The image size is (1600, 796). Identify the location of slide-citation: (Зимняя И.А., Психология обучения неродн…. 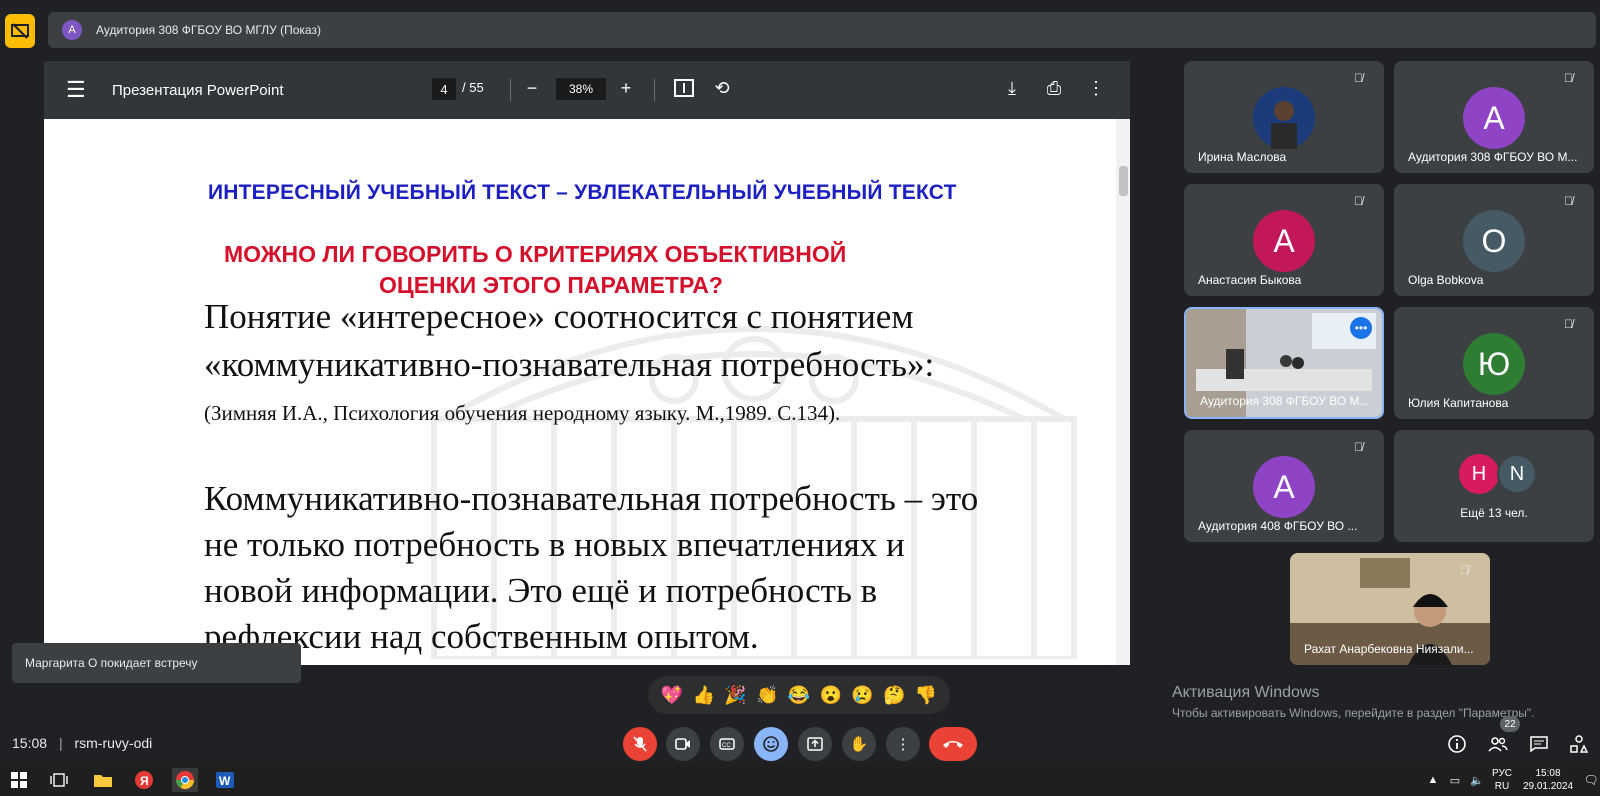
(522, 413).